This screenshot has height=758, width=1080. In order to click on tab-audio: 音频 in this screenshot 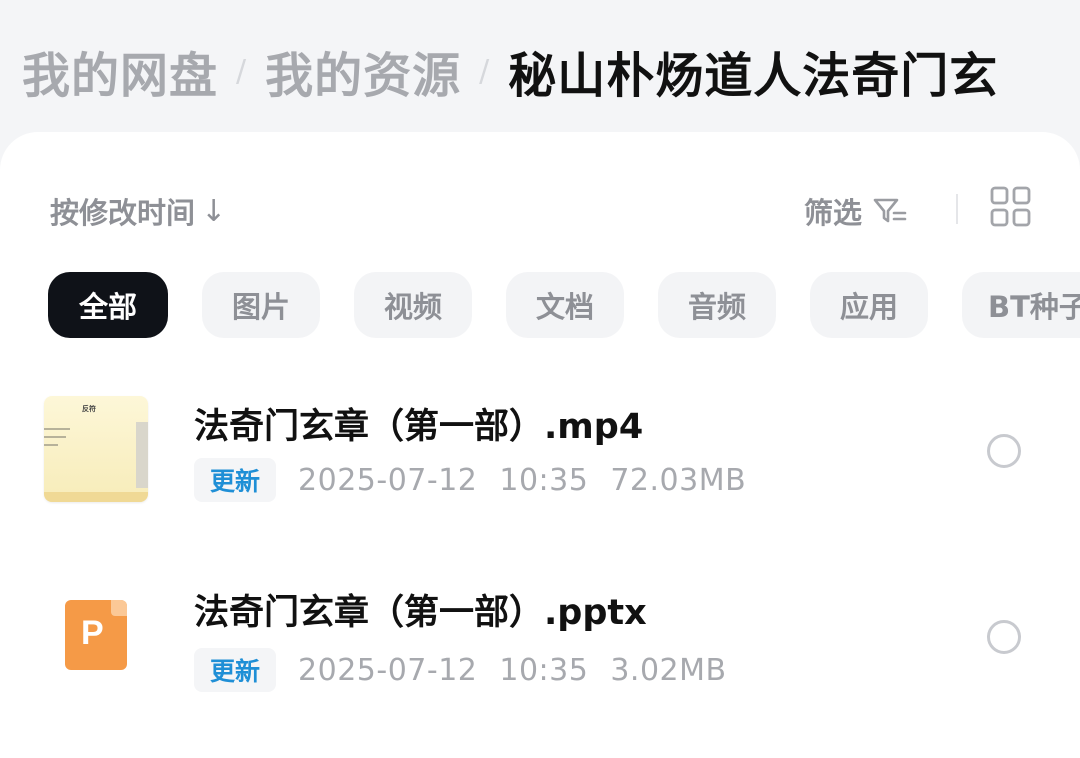, I will do `click(717, 305)`.